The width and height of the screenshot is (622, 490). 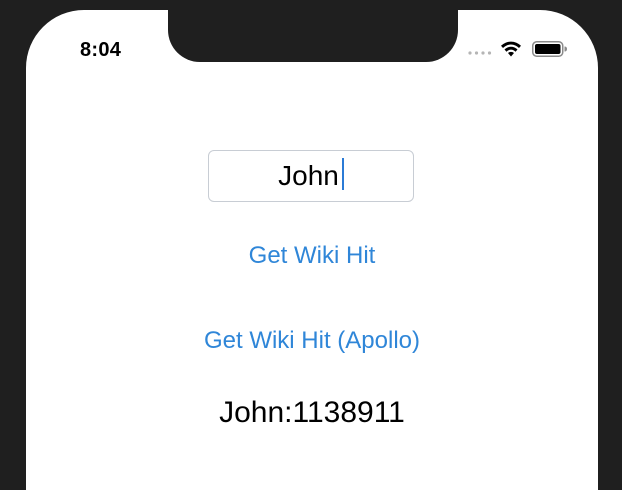 I want to click on name-input: John, so click(x=311, y=176).